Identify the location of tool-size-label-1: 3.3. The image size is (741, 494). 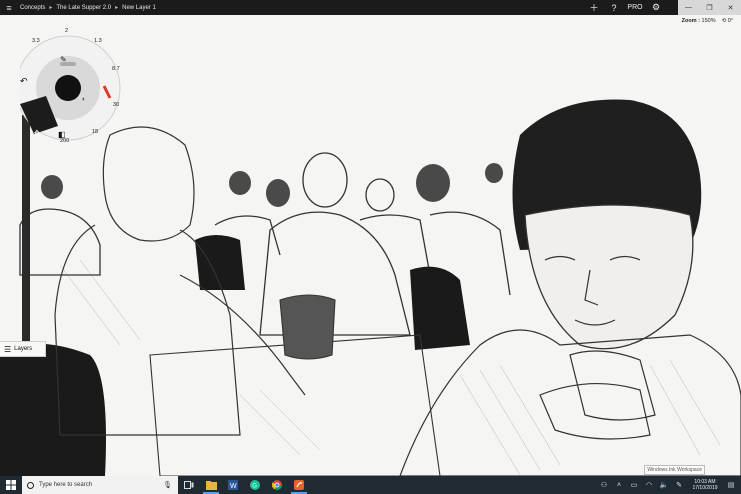
(36, 41).